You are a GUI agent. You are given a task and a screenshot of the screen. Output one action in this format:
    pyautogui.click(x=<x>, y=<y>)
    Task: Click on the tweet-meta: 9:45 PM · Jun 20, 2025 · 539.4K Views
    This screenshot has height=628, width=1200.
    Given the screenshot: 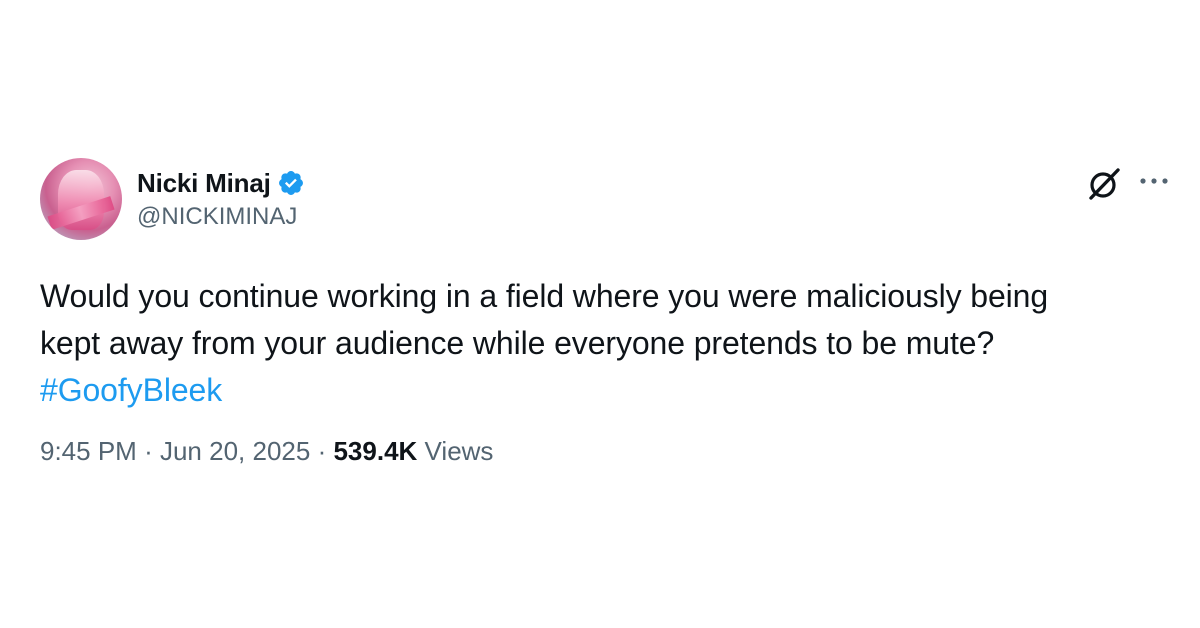 What is the action you would take?
    pyautogui.click(x=605, y=451)
    